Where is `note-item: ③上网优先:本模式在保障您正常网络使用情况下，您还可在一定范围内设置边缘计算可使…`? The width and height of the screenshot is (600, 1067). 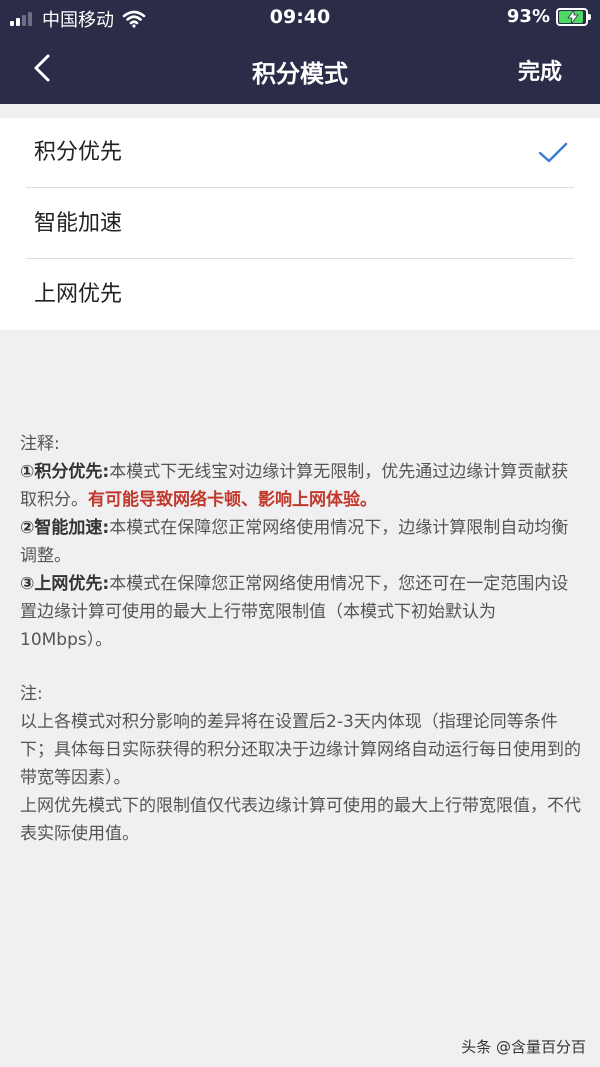
note-item: ③上网优先:本模式在保障您正常网络使用情况下，您还可在一定范围内设置边缘计算可使… is located at coordinates (301, 612).